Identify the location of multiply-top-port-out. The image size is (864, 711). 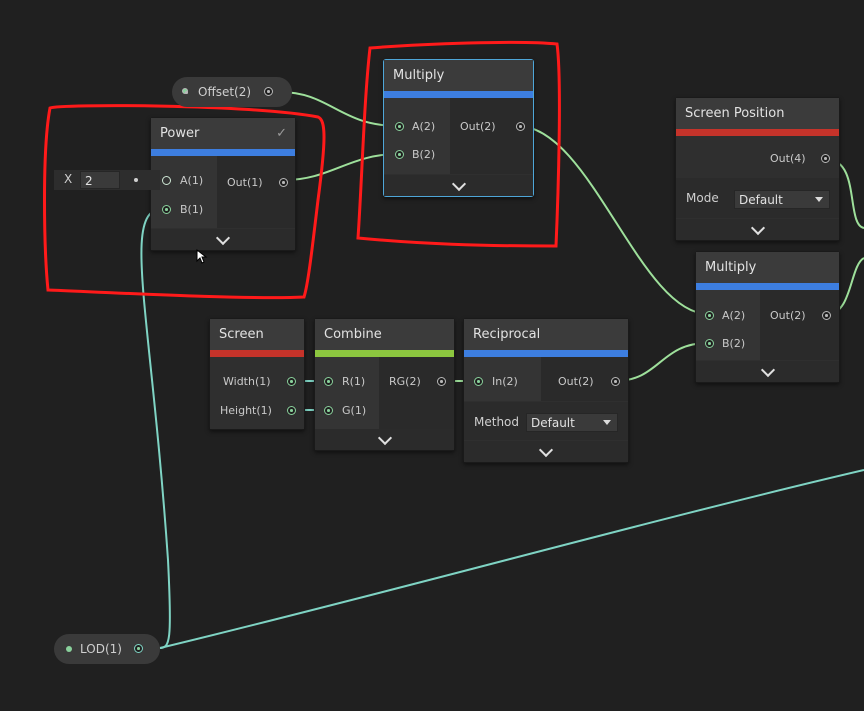
(520, 126).